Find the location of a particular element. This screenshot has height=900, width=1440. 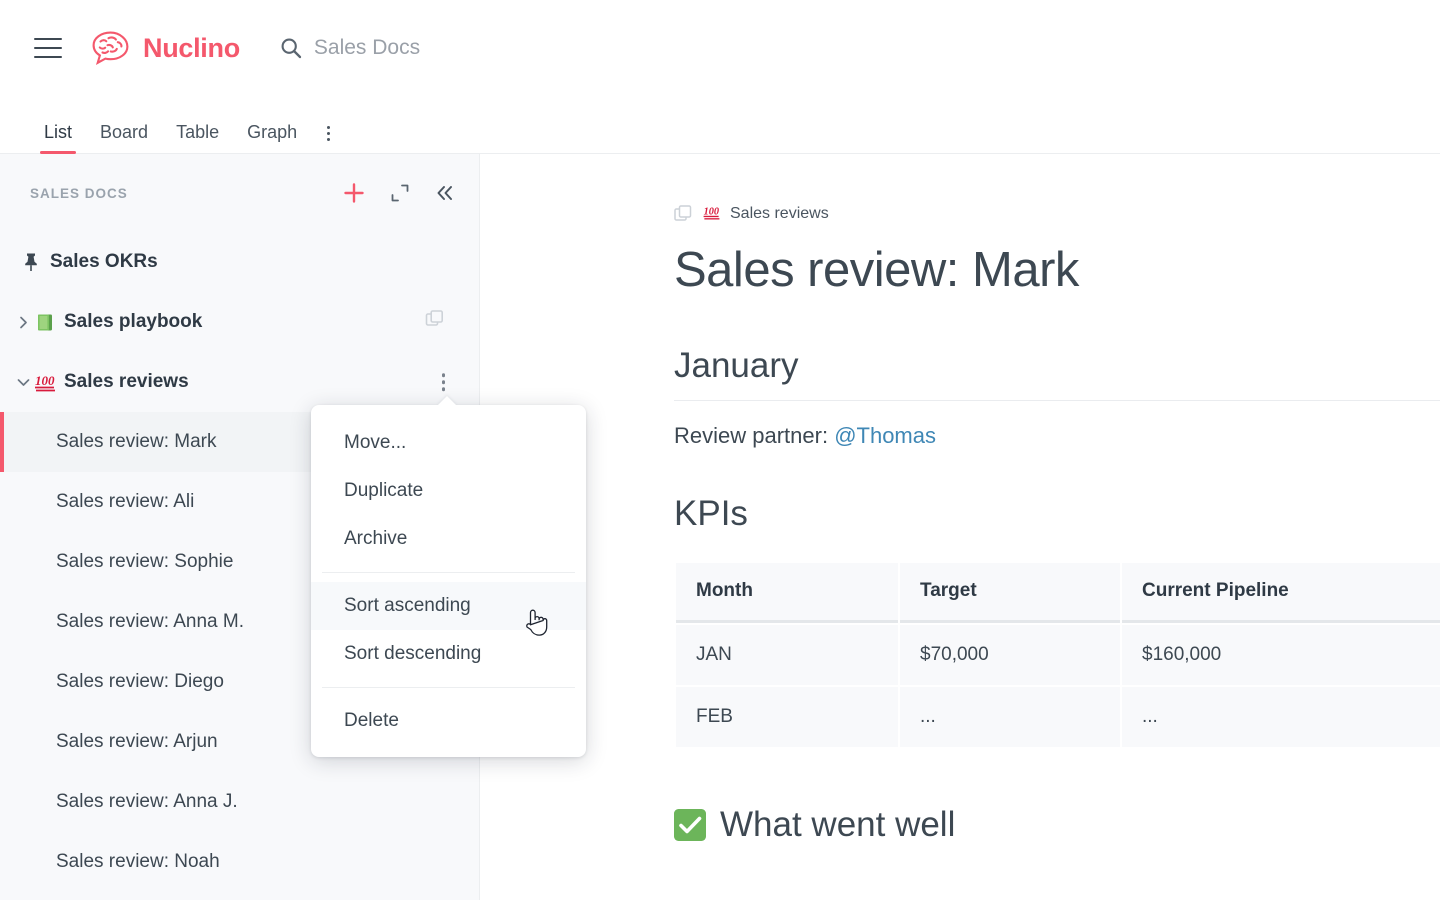

collapse-sidebar-button is located at coordinates (445, 193).